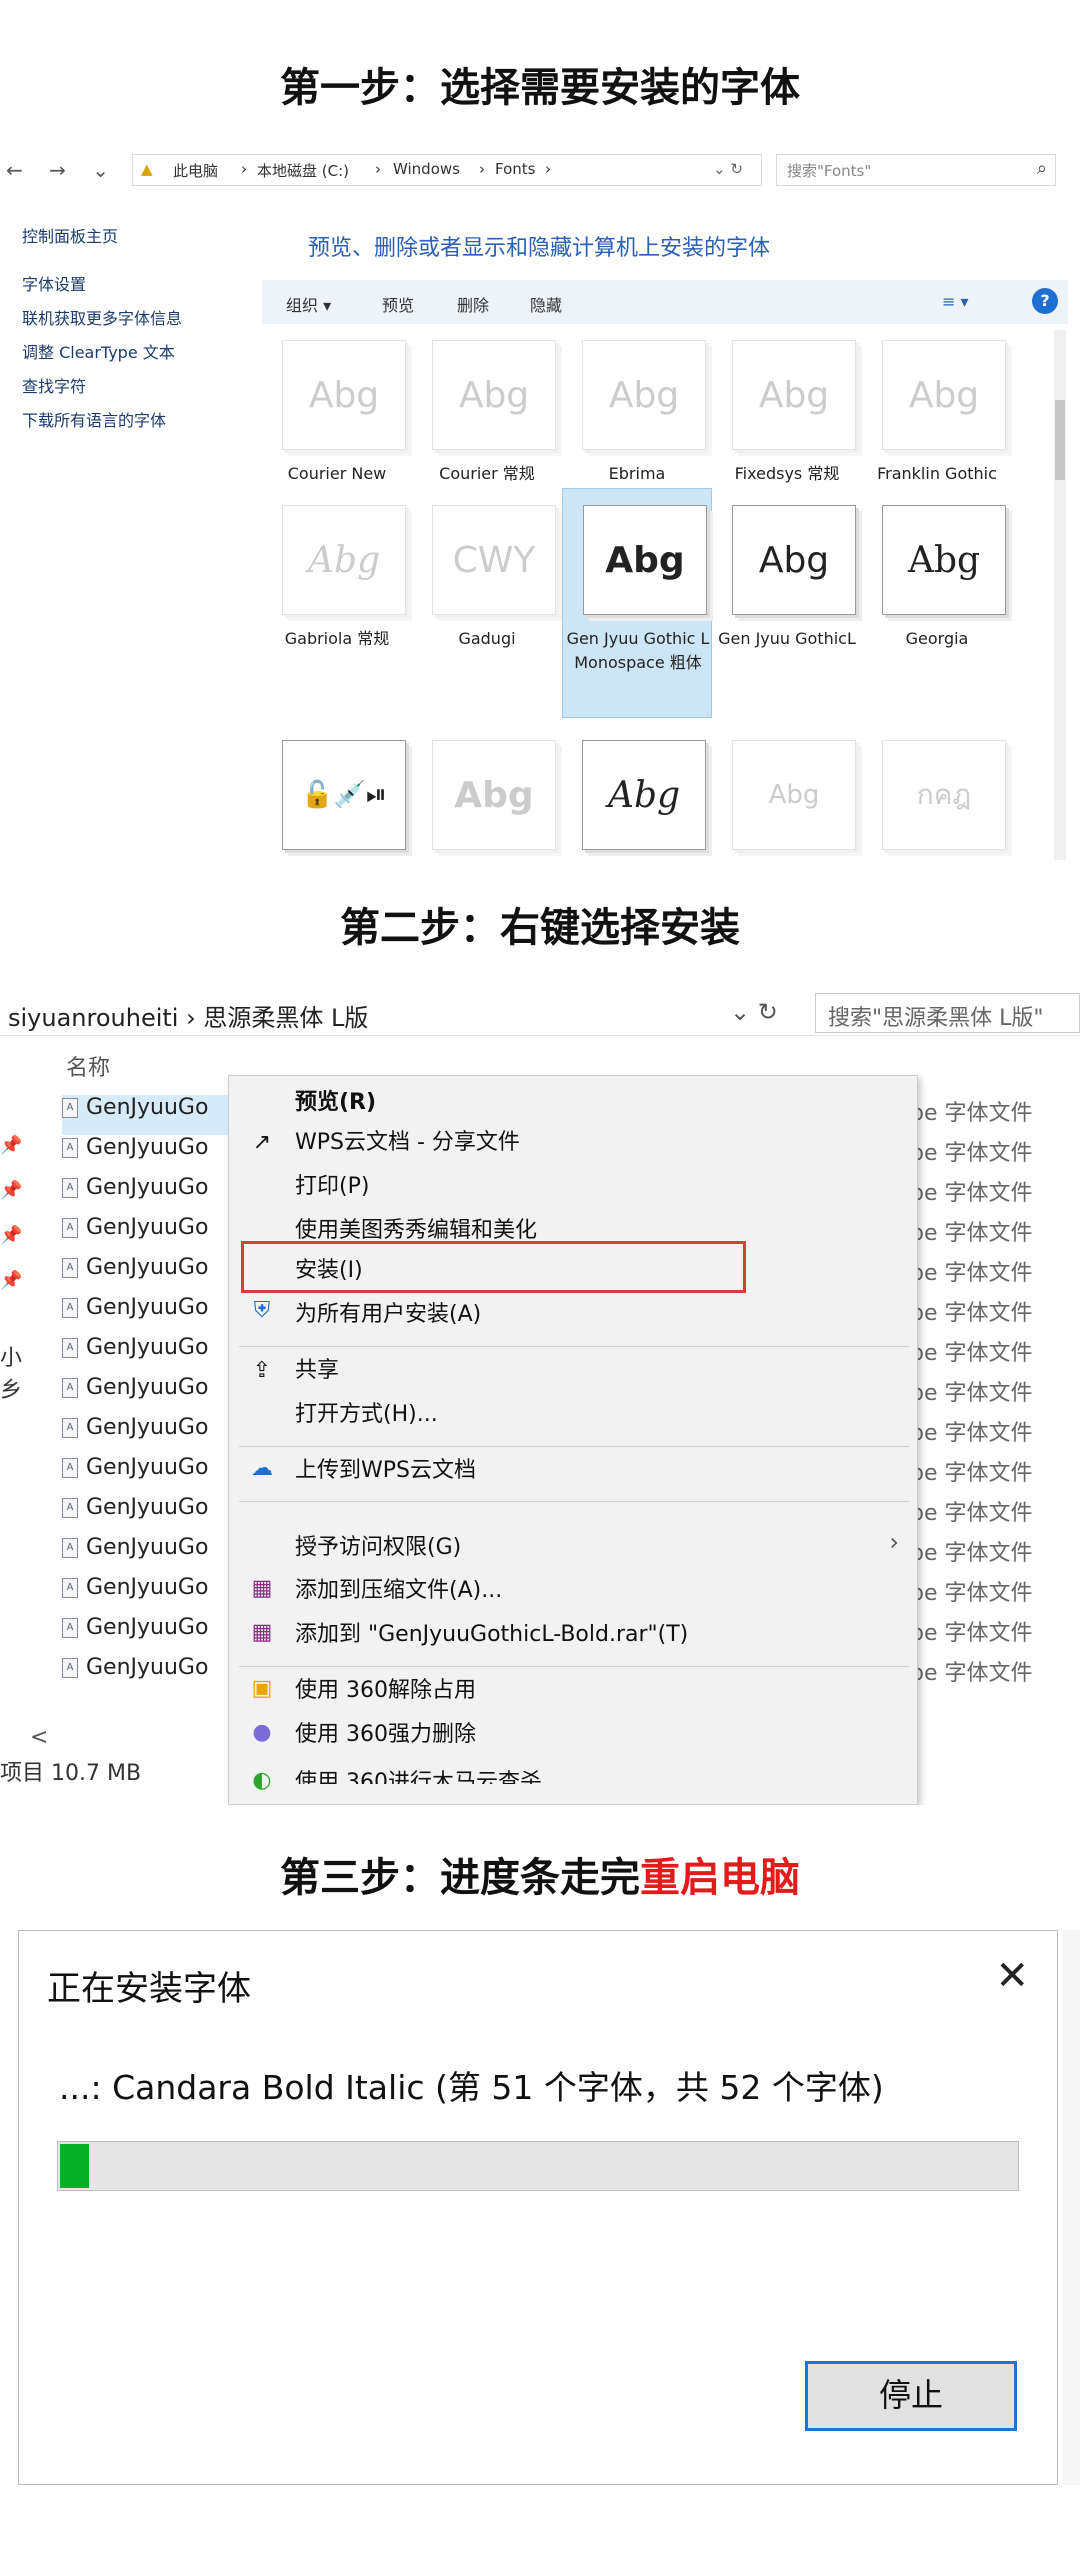 The width and height of the screenshot is (1080, 2555). I want to click on crumb-windows: Windows, so click(426, 169).